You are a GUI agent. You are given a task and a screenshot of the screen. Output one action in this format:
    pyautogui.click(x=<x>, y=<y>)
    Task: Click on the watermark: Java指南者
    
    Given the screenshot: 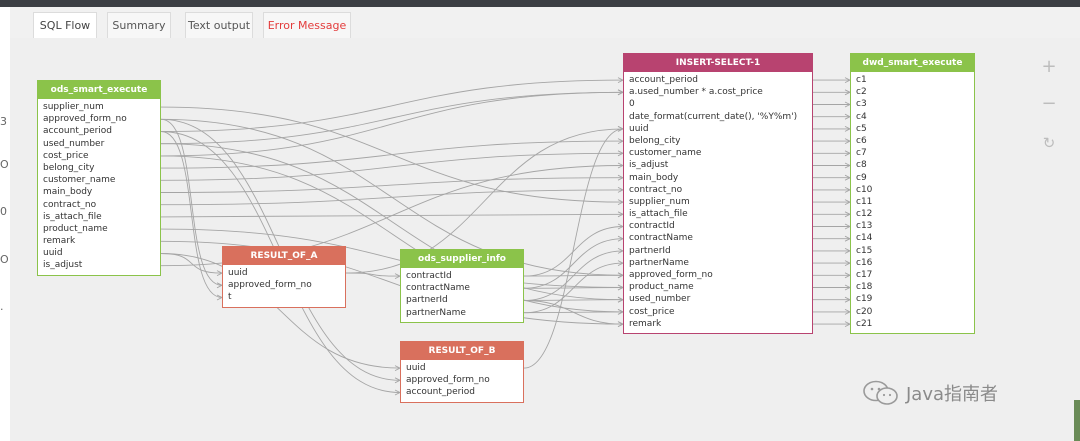 What is the action you would take?
    pyautogui.click(x=930, y=393)
    